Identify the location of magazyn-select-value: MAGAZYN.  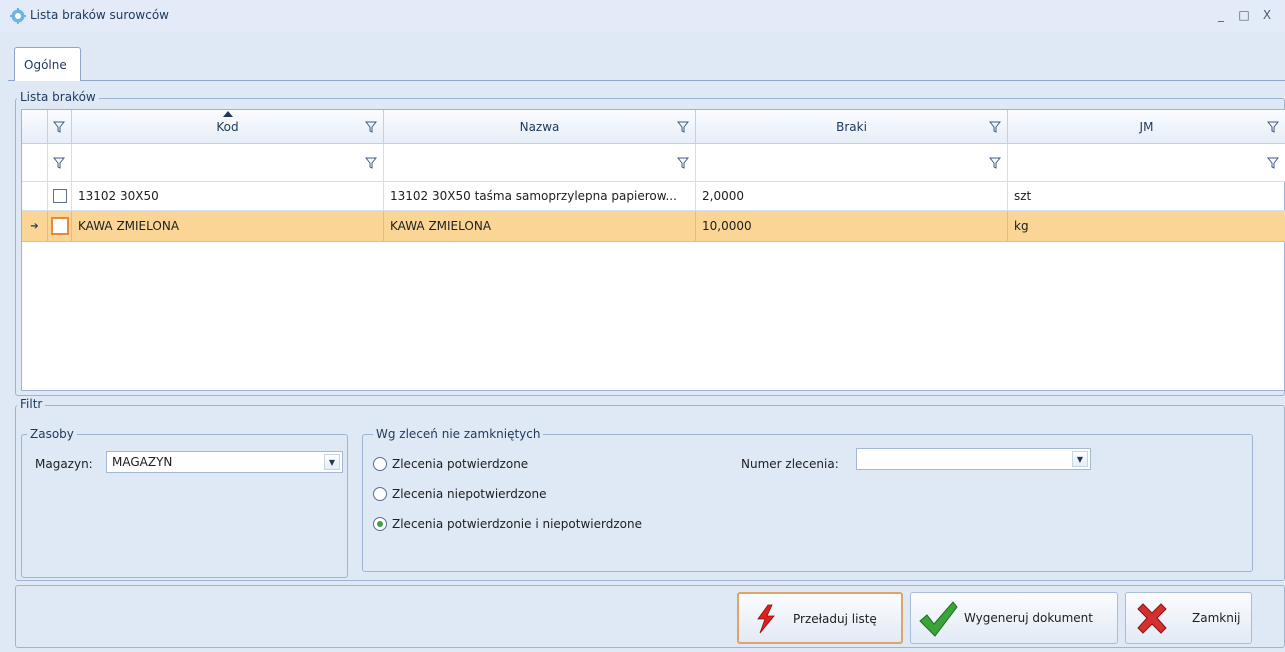
(142, 462).